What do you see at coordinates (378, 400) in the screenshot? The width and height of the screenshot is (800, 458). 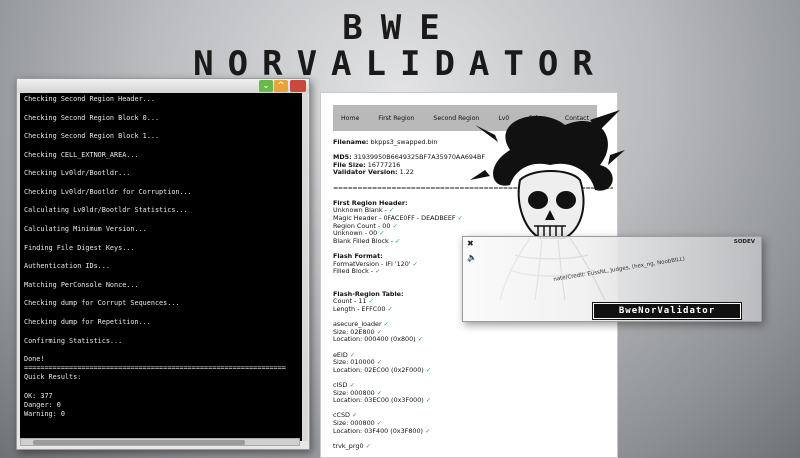 I see `region-location-text: Location: 03EC00 (0x3F000)` at bounding box center [378, 400].